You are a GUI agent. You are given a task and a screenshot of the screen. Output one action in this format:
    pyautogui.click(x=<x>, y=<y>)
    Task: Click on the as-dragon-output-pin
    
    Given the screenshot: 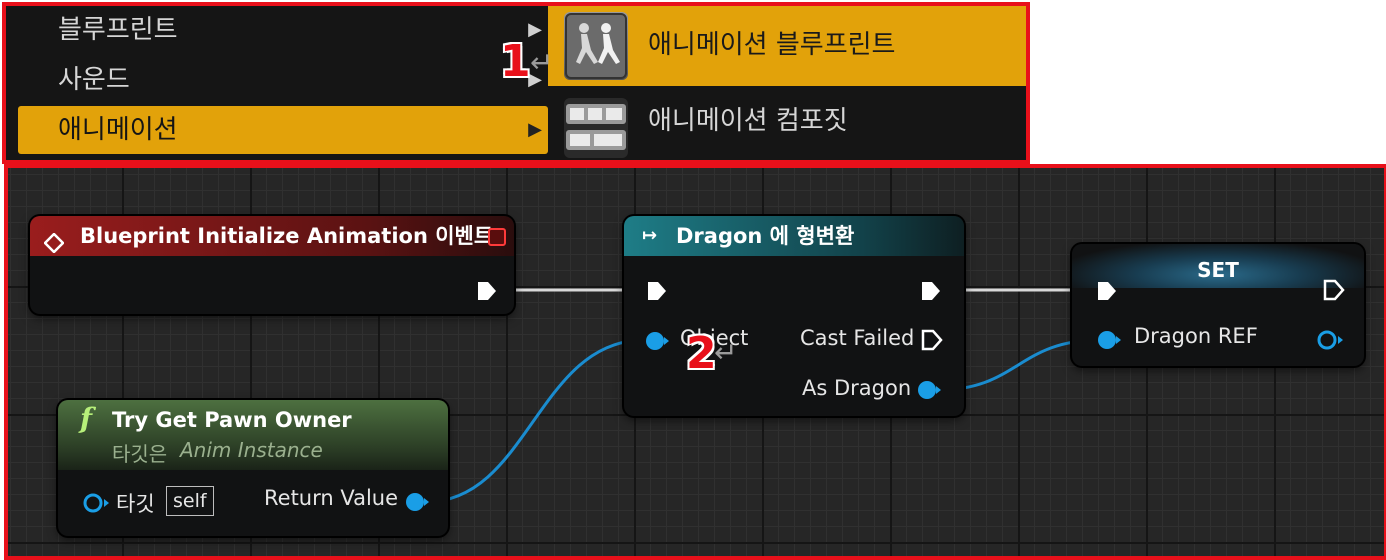 What is the action you would take?
    pyautogui.click(x=929, y=392)
    